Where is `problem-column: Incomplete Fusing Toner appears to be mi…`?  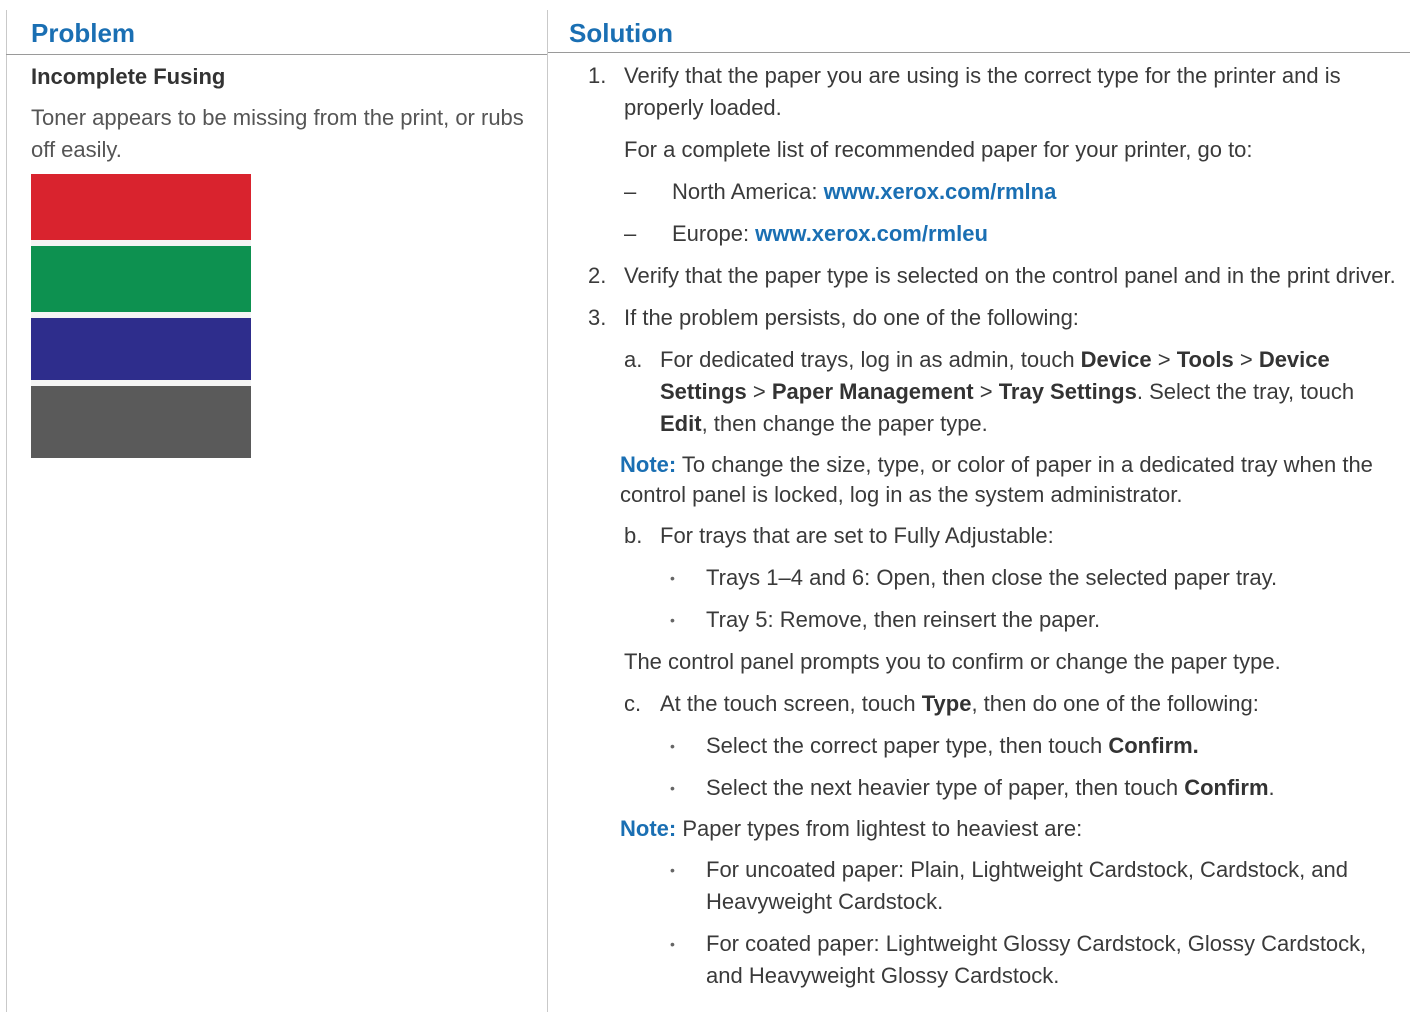
problem-column: Incomplete Fusing Toner appears to be mi… is located at coordinates (283, 261).